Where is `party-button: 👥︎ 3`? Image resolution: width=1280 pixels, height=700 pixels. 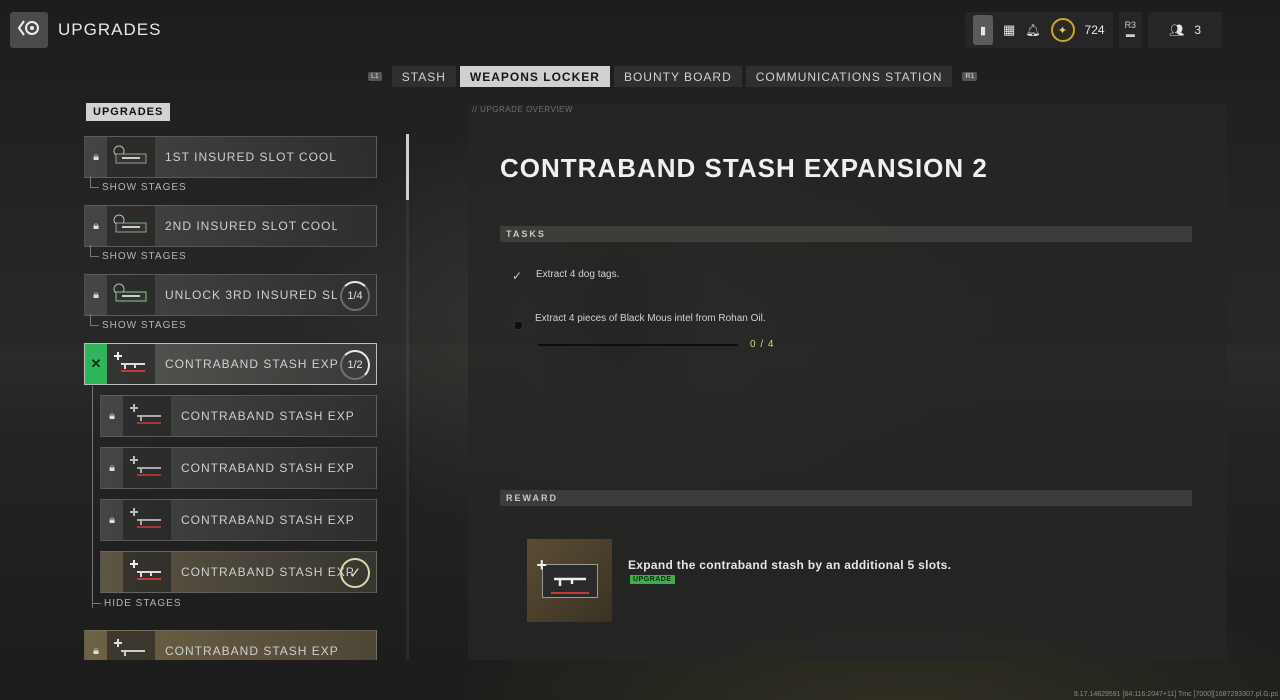
party-button: 👥︎ 3 is located at coordinates (1185, 30).